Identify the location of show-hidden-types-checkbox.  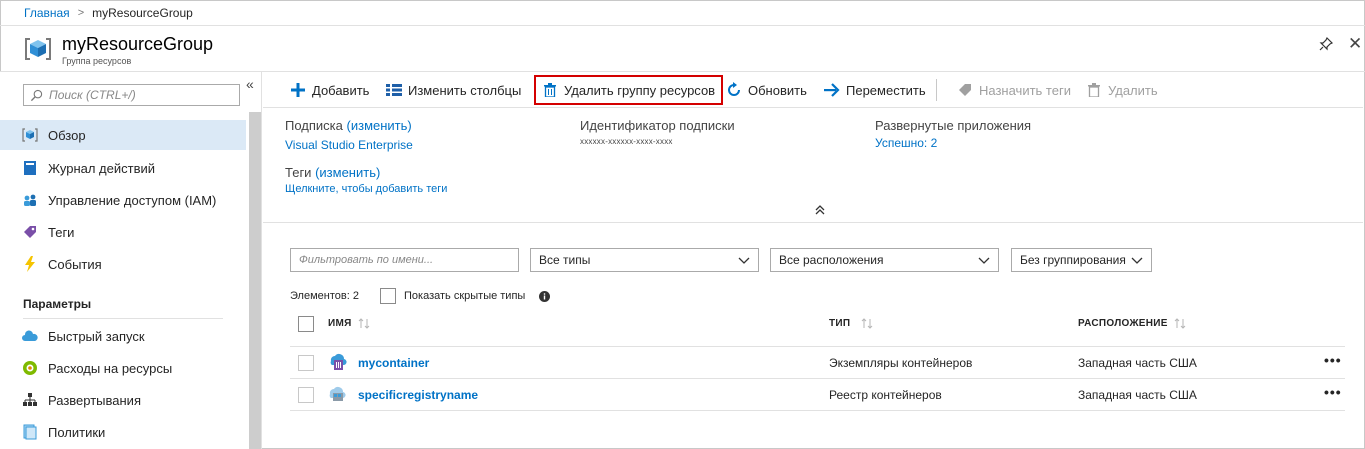
(388, 296).